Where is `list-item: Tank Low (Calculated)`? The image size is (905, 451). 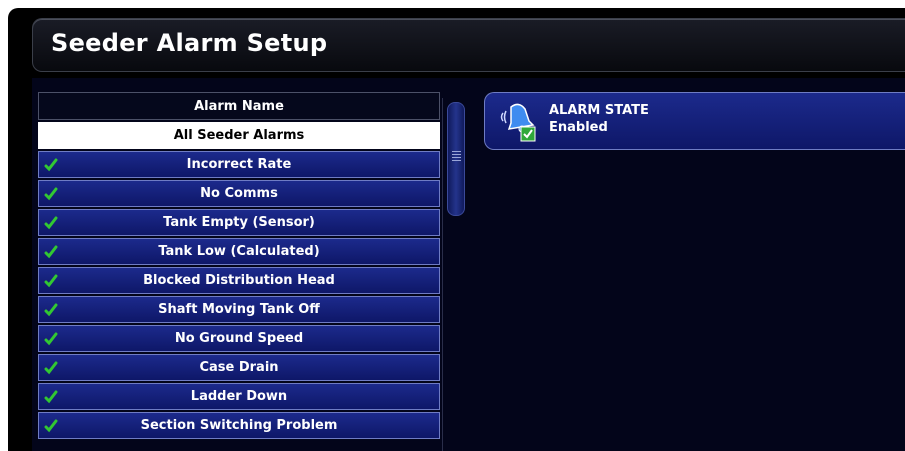
list-item: Tank Low (Calculated) is located at coordinates (239, 251).